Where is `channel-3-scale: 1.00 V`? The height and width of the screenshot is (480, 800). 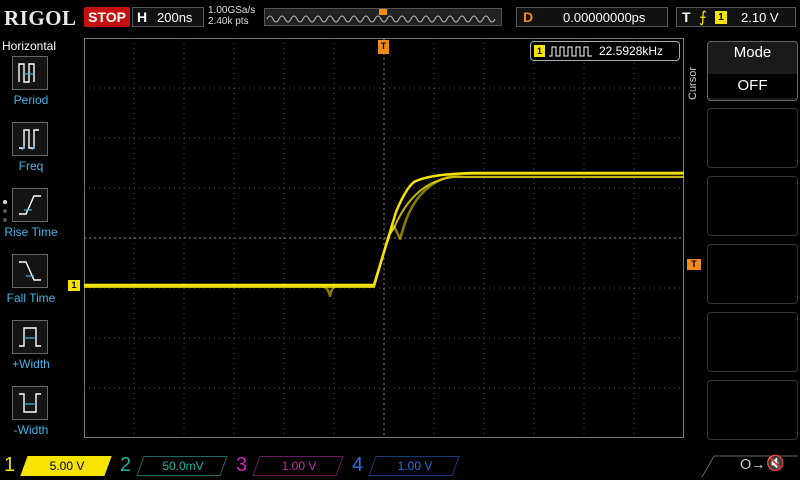
channel-3-scale: 1.00 V is located at coordinates (299, 466).